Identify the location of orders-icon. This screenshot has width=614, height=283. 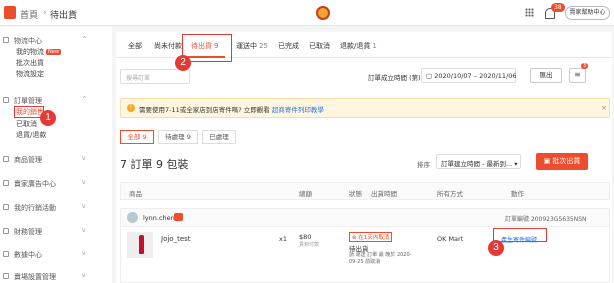
(6, 100).